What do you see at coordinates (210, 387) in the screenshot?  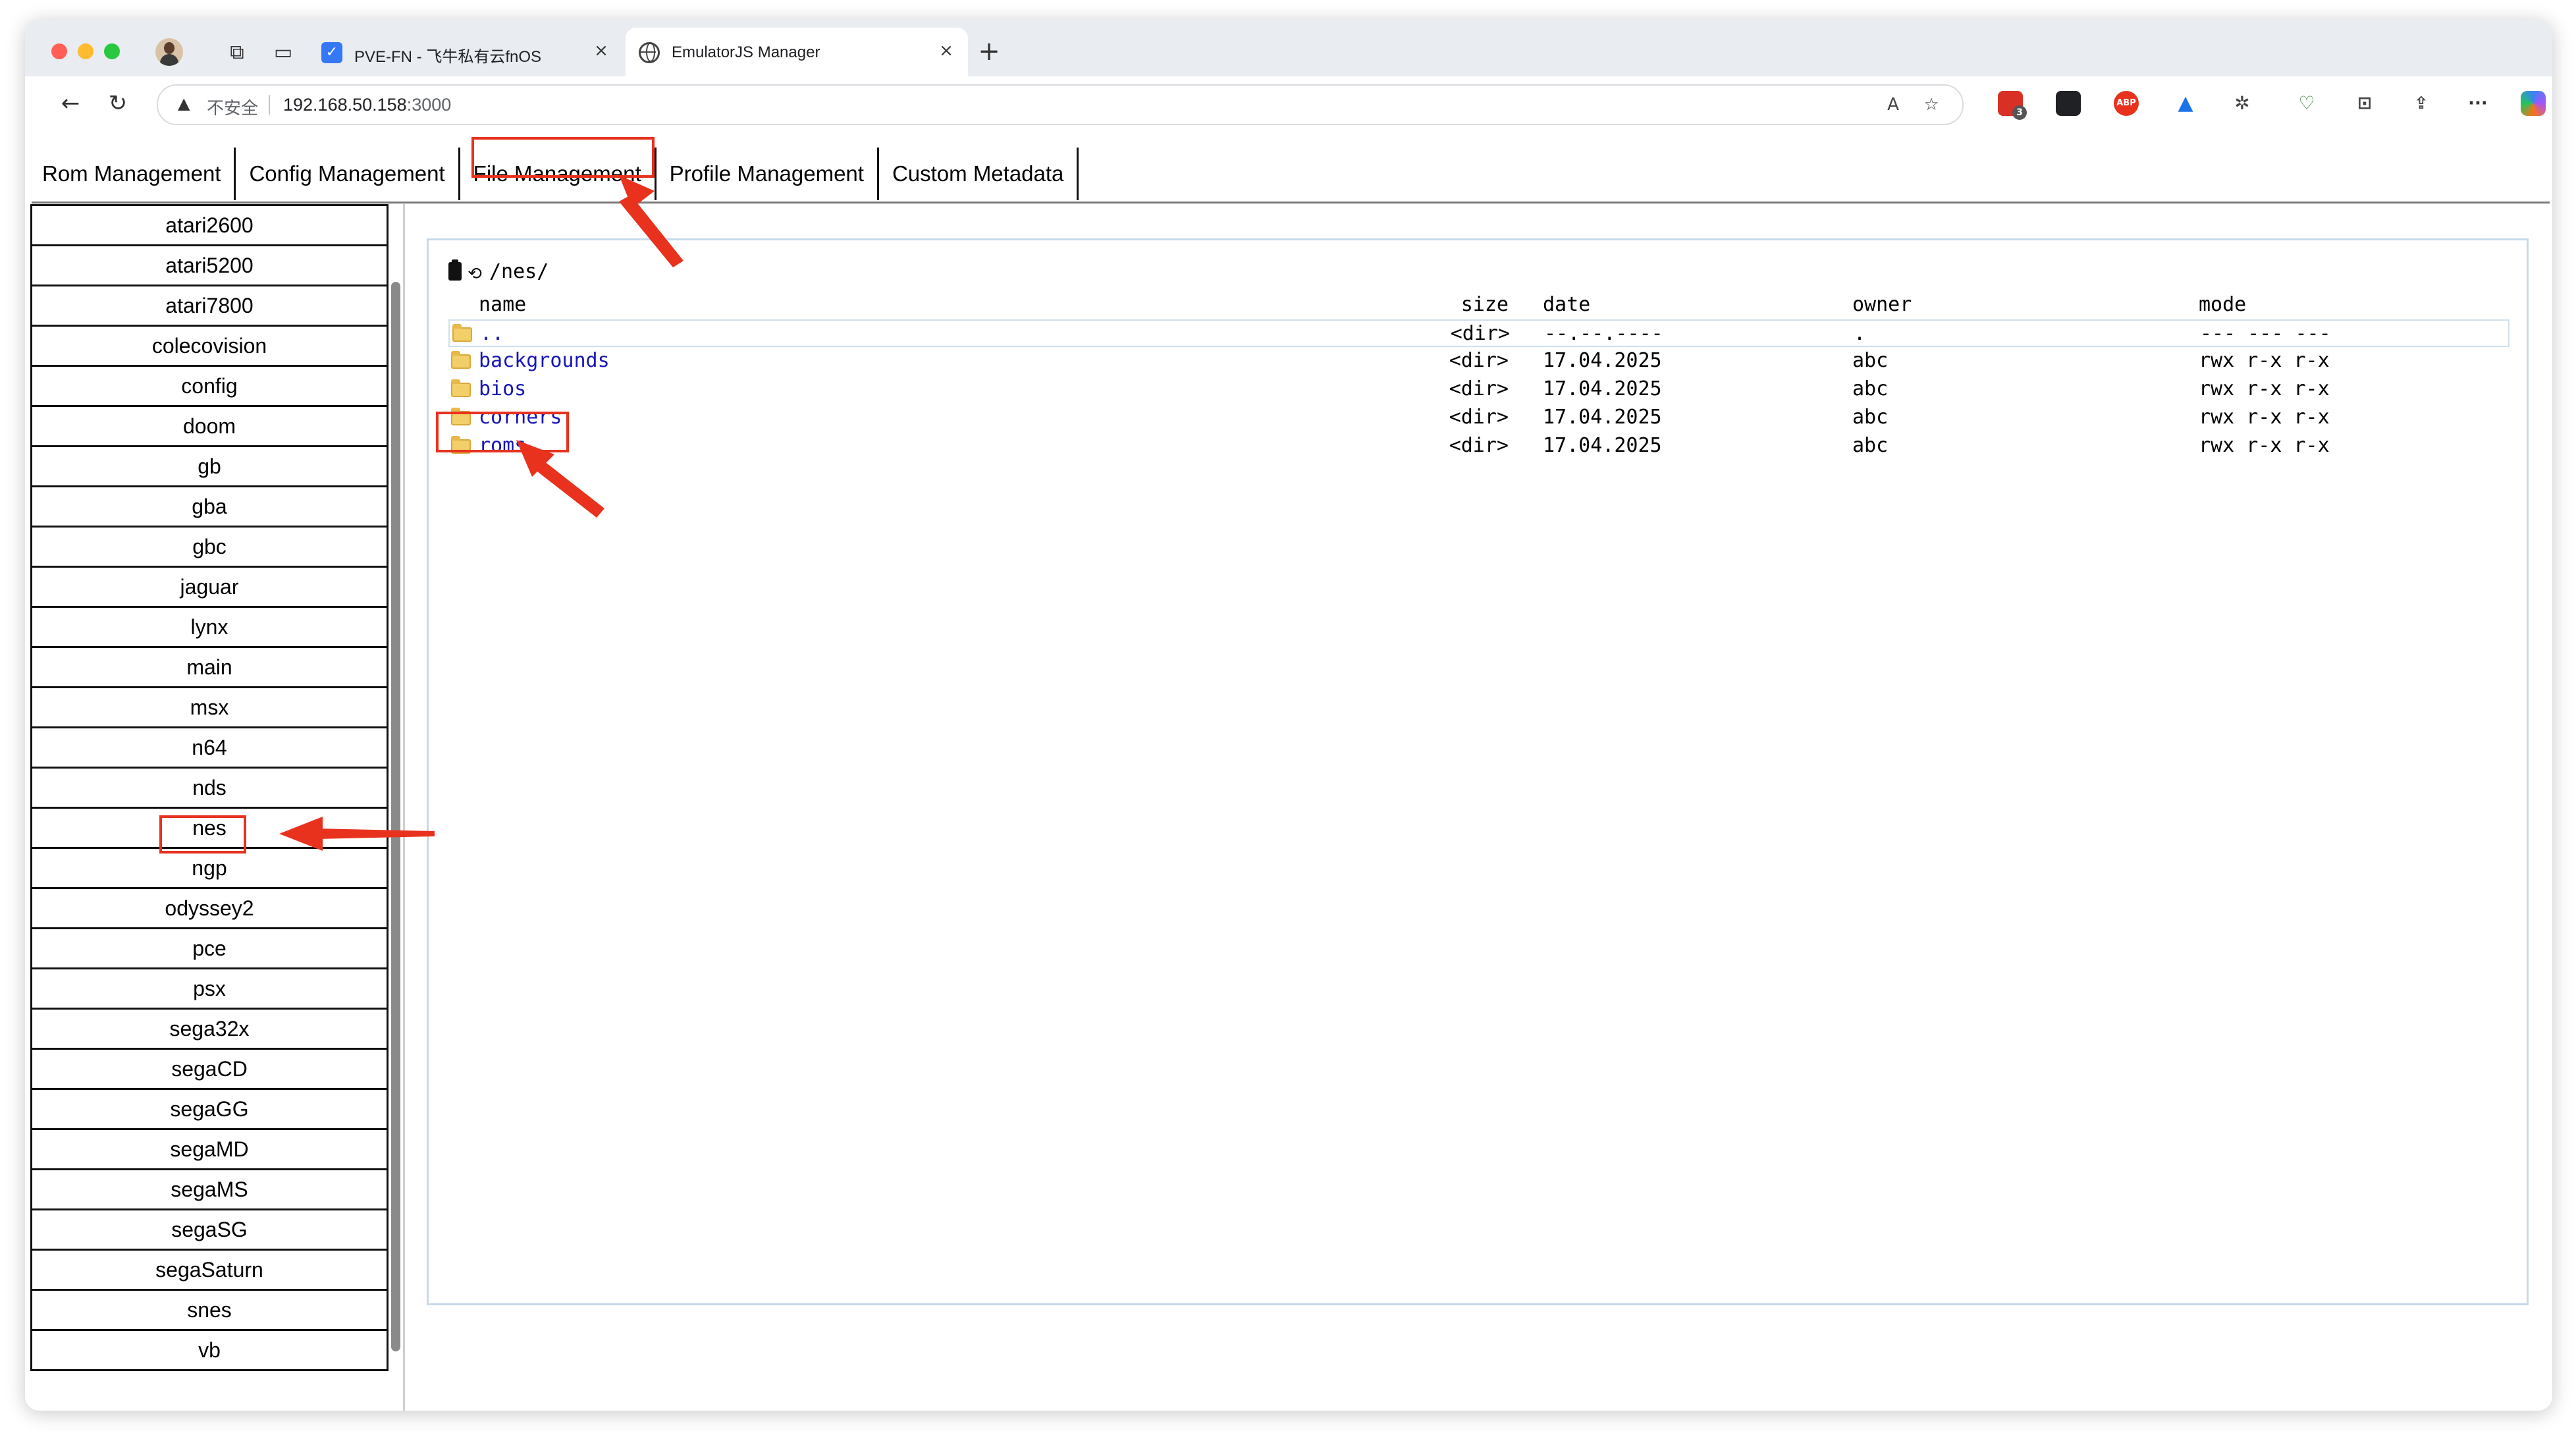 I see `sidebar-item-config: config` at bounding box center [210, 387].